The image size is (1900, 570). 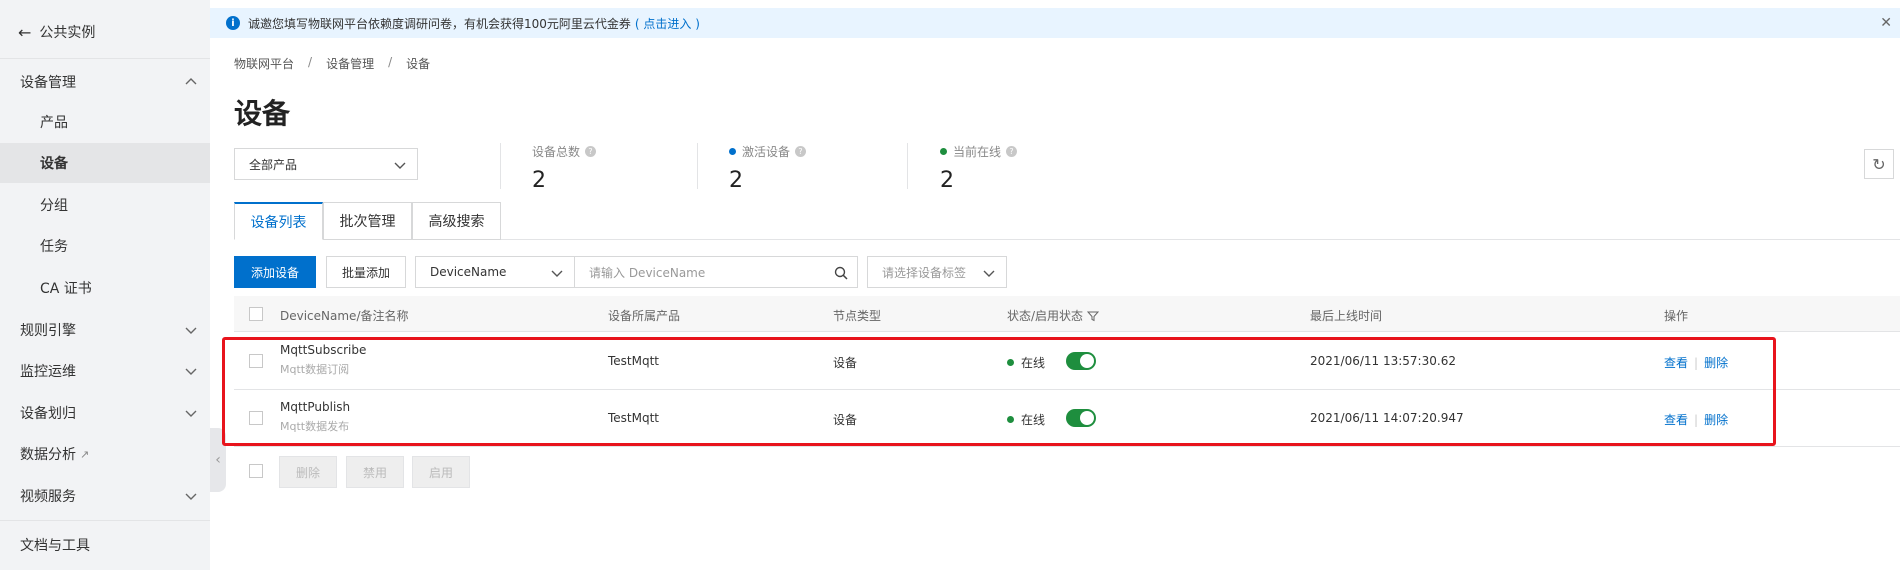 What do you see at coordinates (105, 330) in the screenshot?
I see `sidebar-item-rules-engine: 规则引擎` at bounding box center [105, 330].